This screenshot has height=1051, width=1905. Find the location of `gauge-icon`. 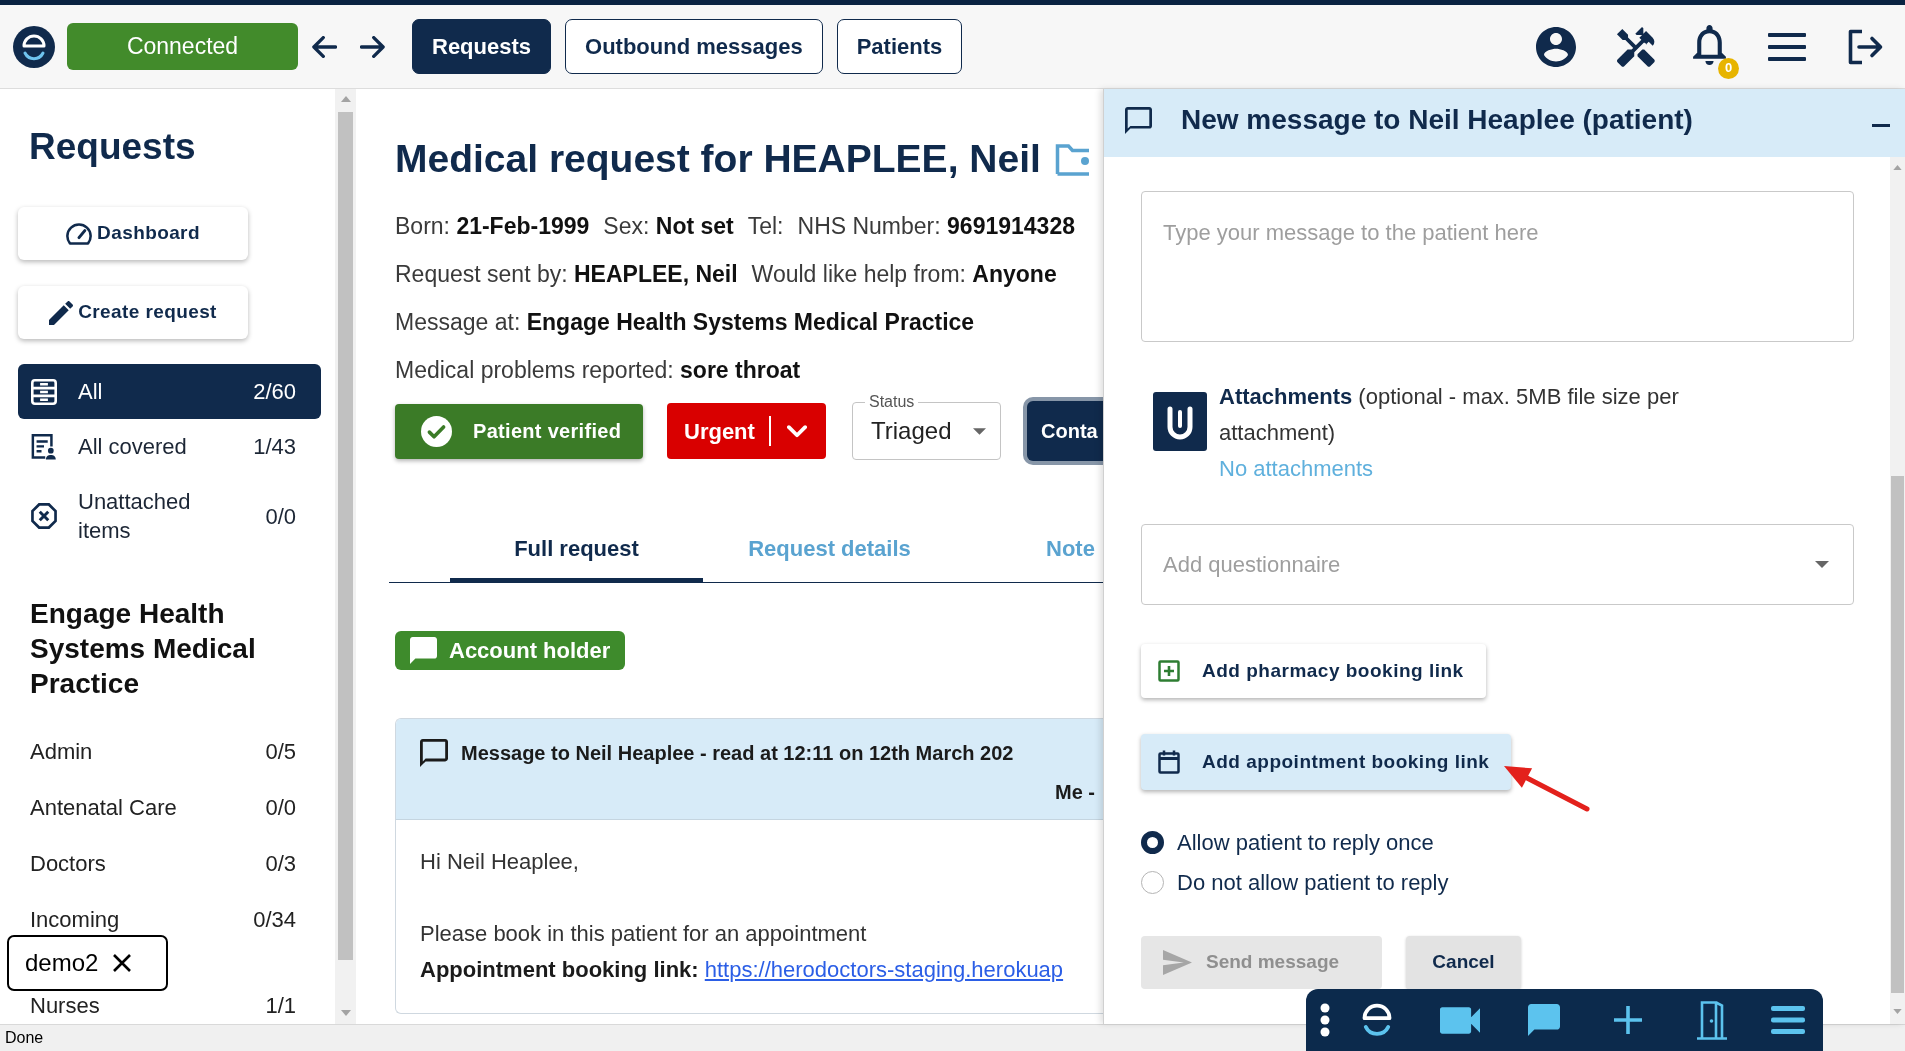

gauge-icon is located at coordinates (79, 233).